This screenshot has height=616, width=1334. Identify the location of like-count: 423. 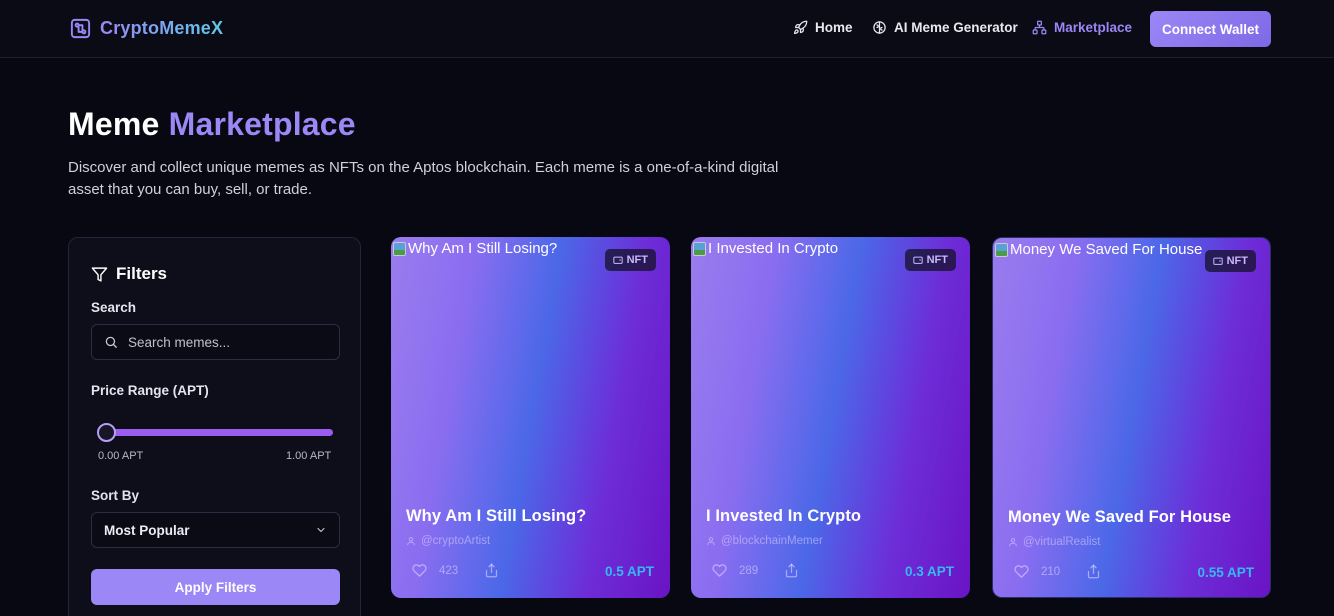
(449, 570).